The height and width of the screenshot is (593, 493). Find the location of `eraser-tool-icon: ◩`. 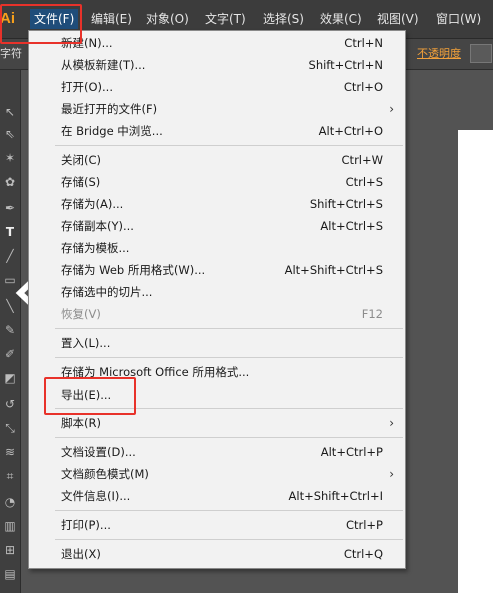

eraser-tool-icon: ◩ is located at coordinates (10, 378).